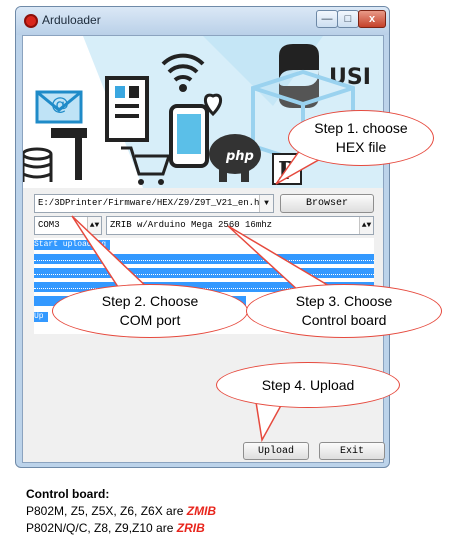 The height and width of the screenshot is (549, 457). I want to click on zrib-models: P802N/Q/C, Z8, Z9,Z10 are, so click(100, 528).